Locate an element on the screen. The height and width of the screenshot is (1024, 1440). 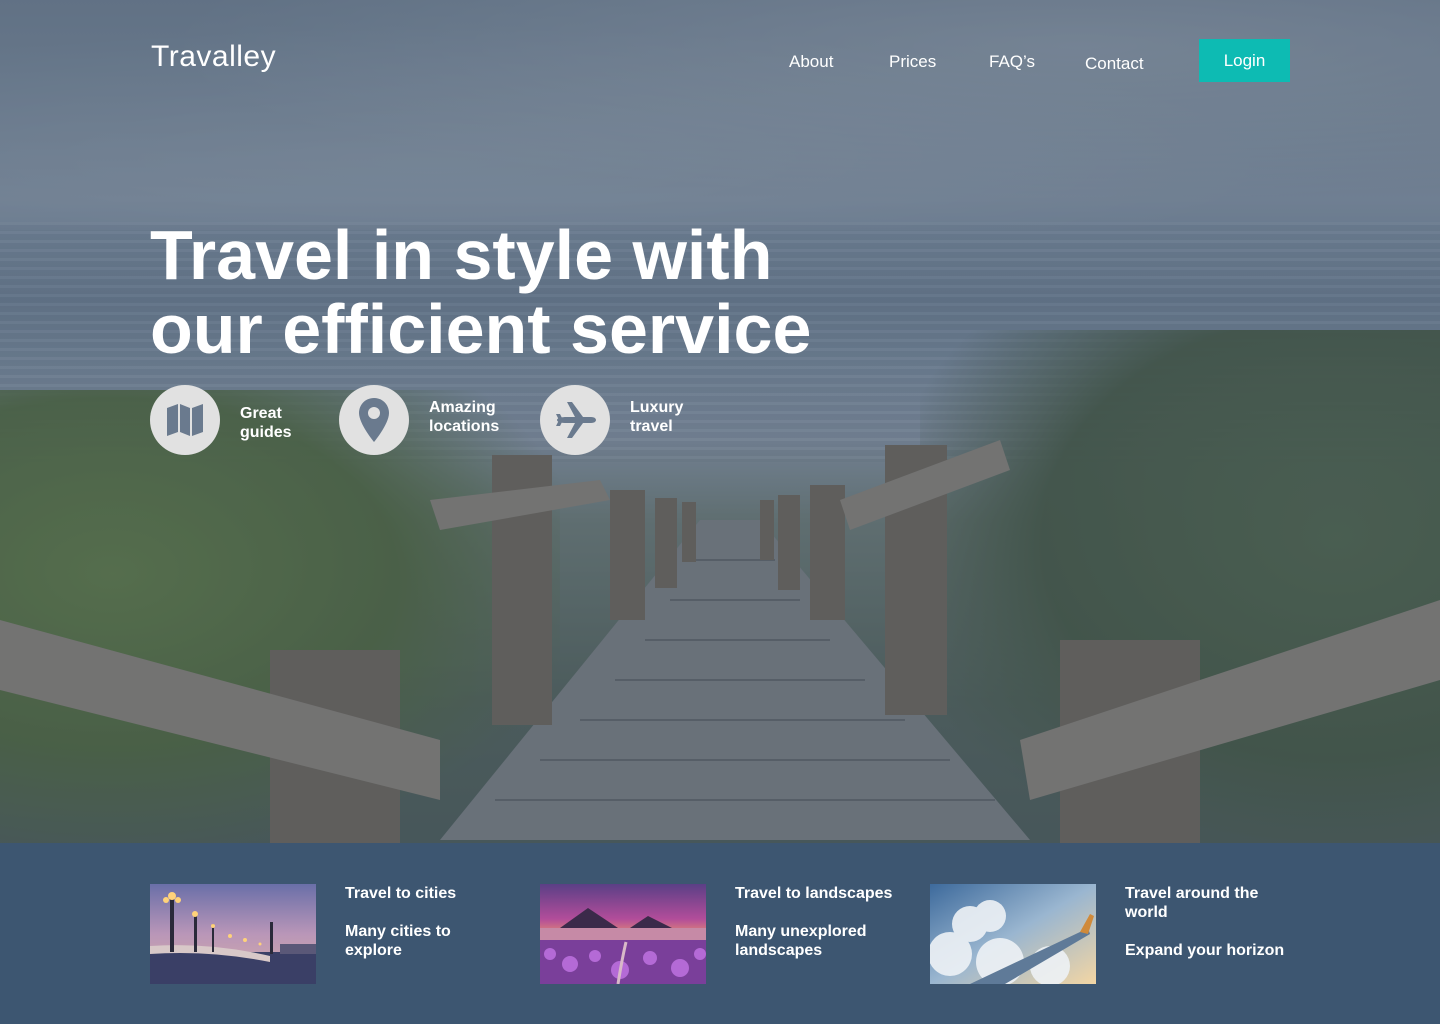
card-subtitle: Expand your horizon is located at coordinates (1205, 950).